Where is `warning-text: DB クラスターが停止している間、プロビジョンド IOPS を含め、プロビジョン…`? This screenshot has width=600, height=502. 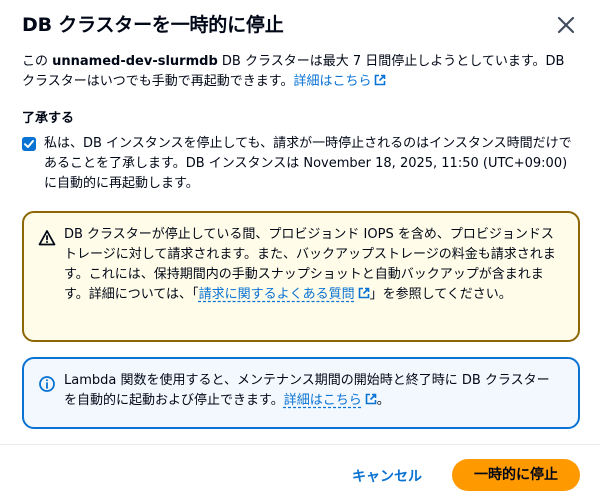
warning-text: DB クラスターが停止している間、プロビジョンド IOPS を含め、プロビジョン… is located at coordinates (310, 264).